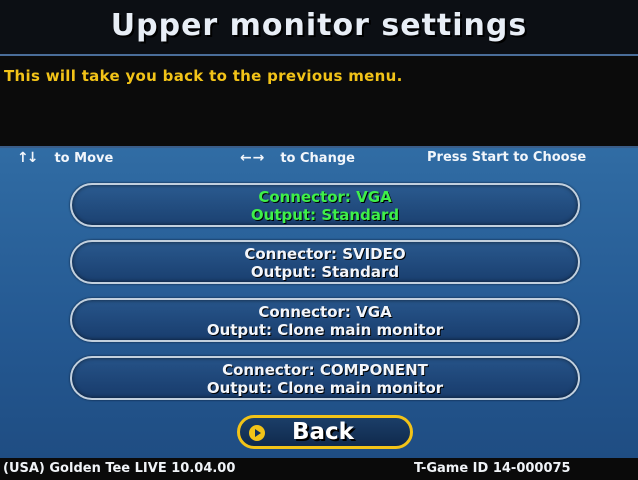  I want to click on left-right-arrows-icon: ← →, so click(252, 158).